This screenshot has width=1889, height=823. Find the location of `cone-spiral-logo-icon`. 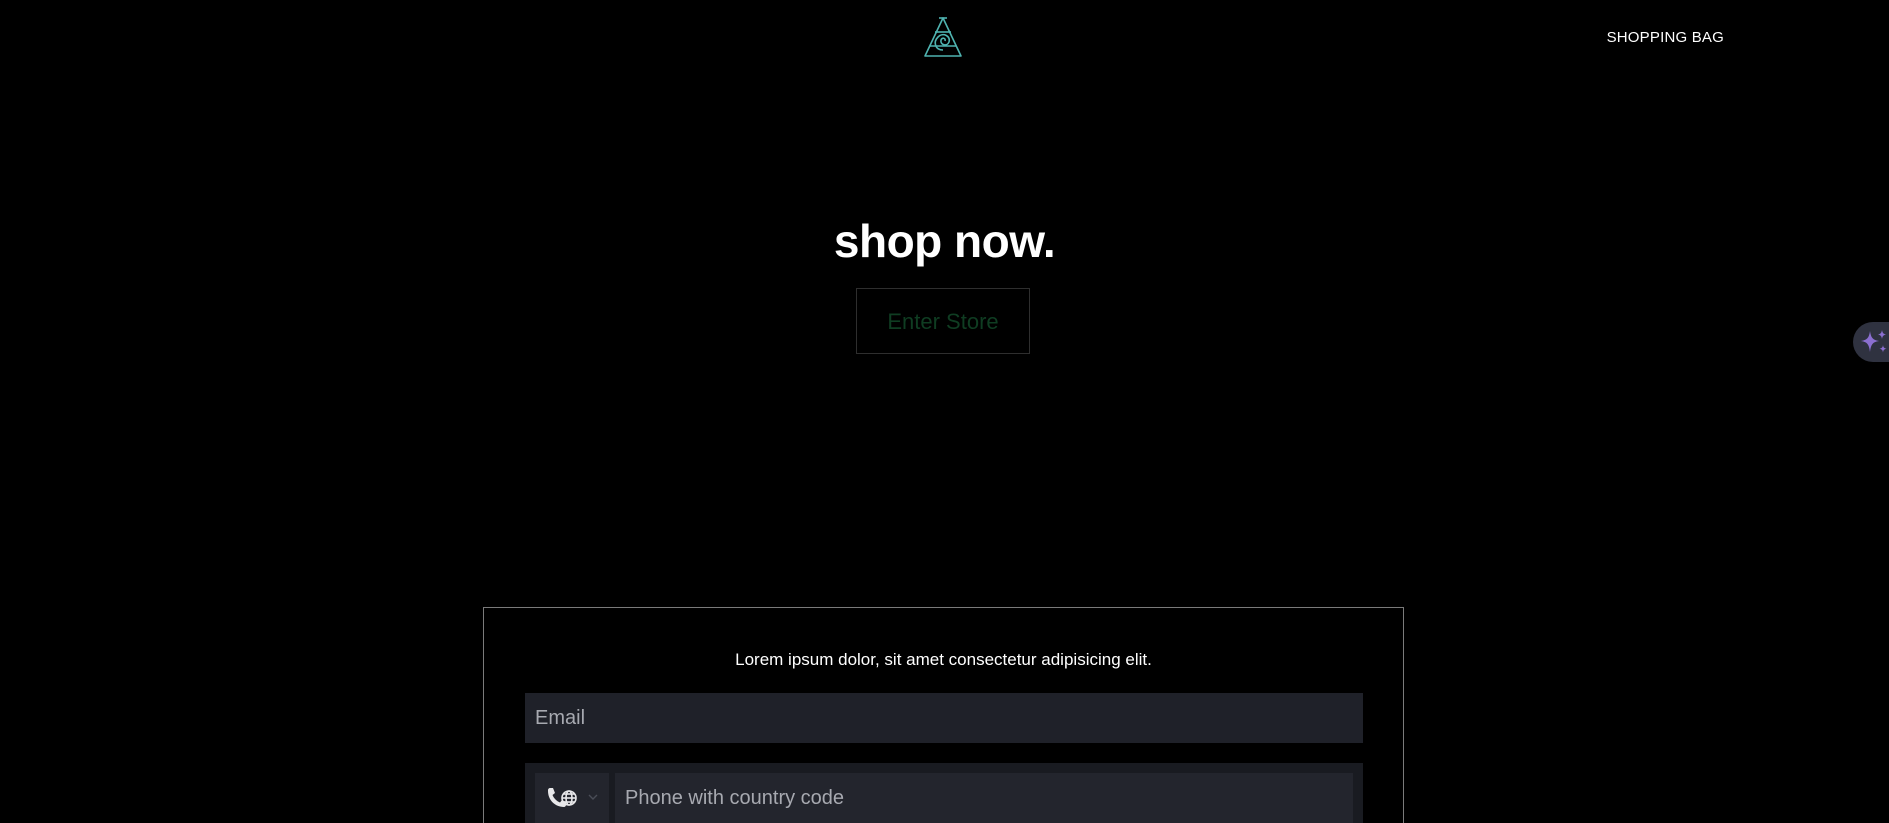

cone-spiral-logo-icon is located at coordinates (943, 37).